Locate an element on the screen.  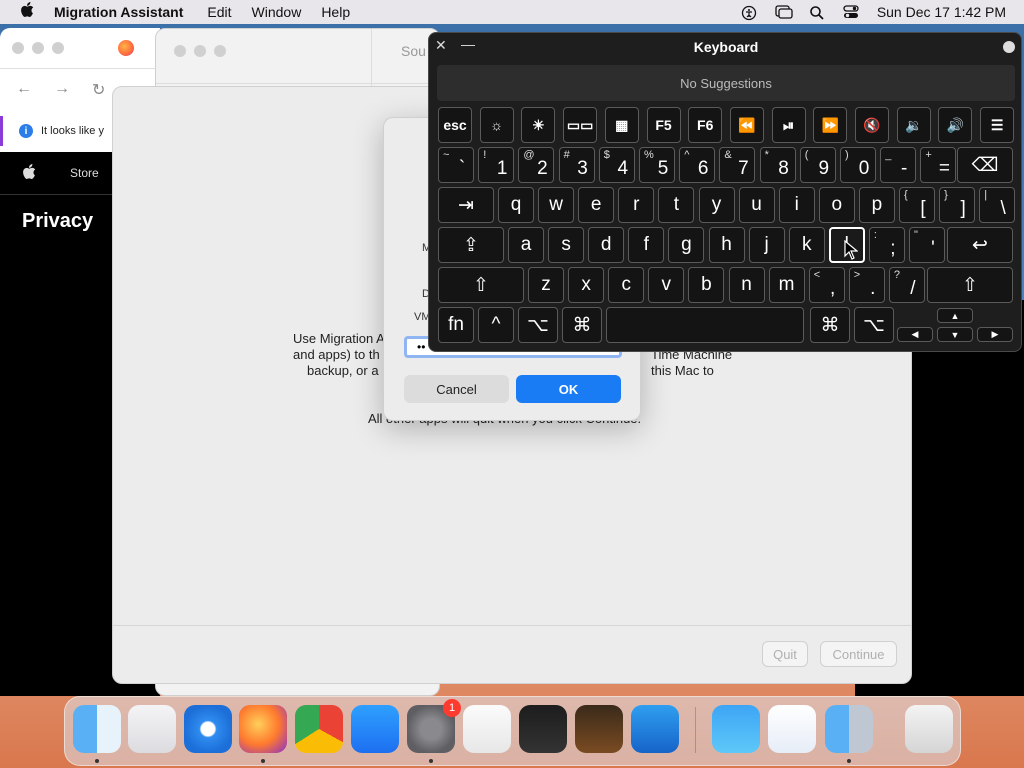
apple-logo-icon is located at coordinates (29, 174).